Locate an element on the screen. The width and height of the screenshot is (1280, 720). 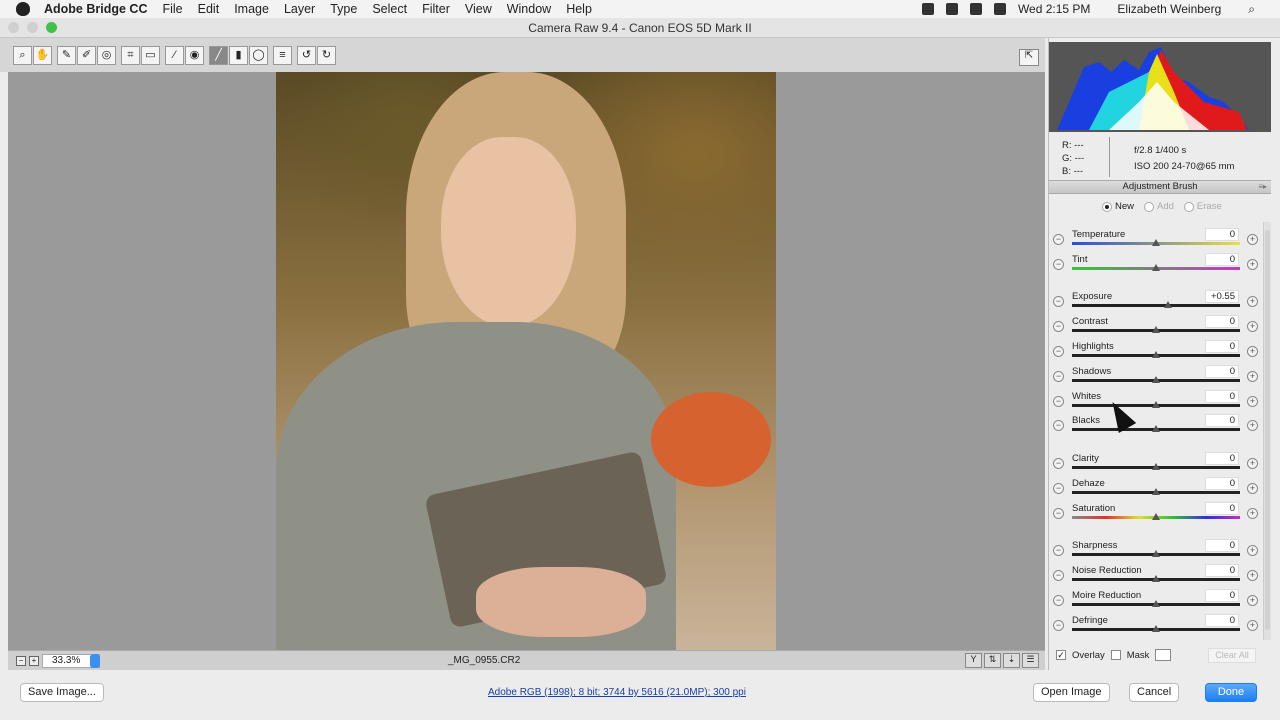
temperature-value-input: 0 is located at coordinates (1222, 234).